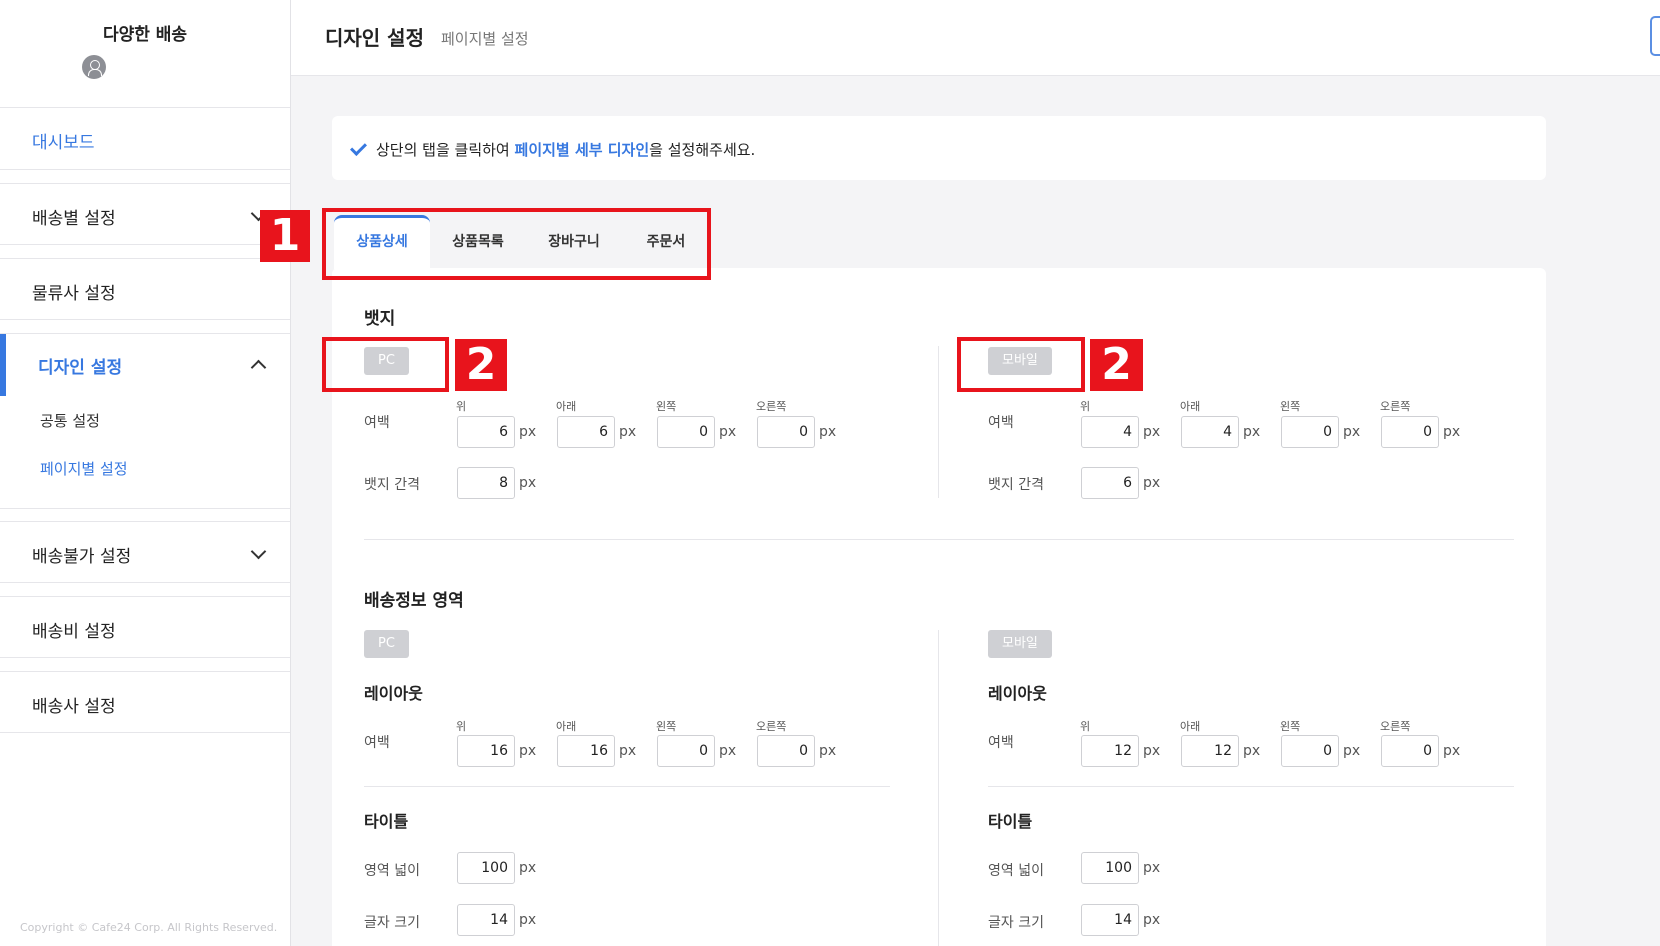  I want to click on font-size-label: 글자 크기, so click(392, 923).